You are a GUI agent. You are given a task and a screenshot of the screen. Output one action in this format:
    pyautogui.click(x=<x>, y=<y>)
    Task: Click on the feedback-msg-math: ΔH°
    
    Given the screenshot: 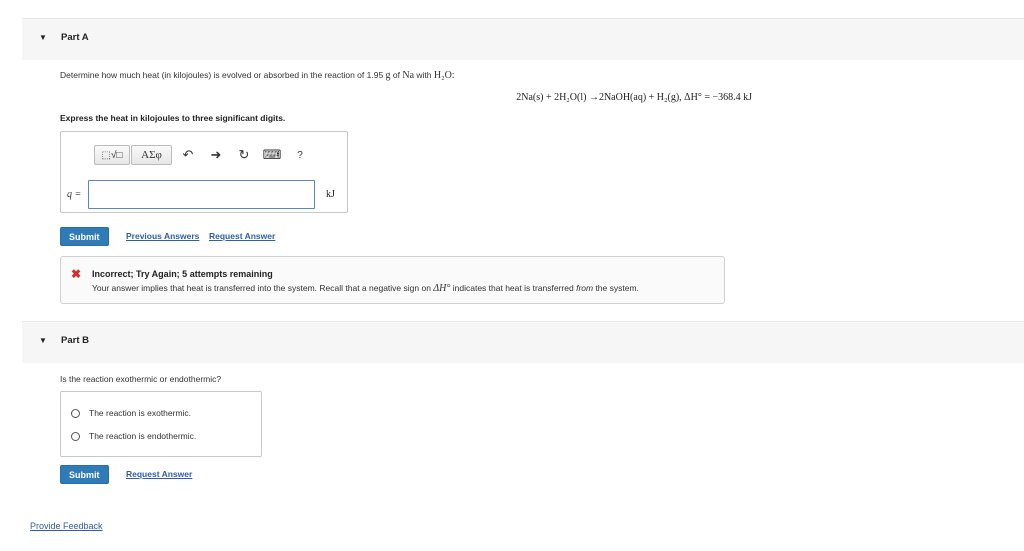 What is the action you would take?
    pyautogui.click(x=442, y=288)
    